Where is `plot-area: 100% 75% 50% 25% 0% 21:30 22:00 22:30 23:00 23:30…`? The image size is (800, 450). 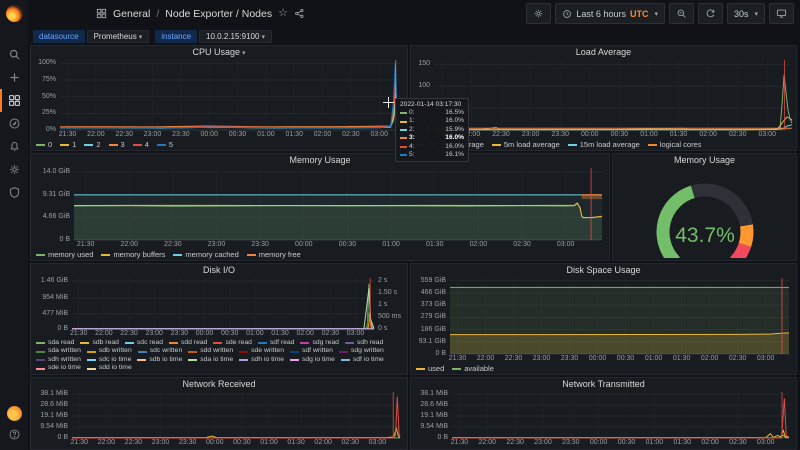 plot-area: 100% 75% 50% 25% 0% 21:30 22:00 22:30 23:00 23:30… is located at coordinates (219, 99).